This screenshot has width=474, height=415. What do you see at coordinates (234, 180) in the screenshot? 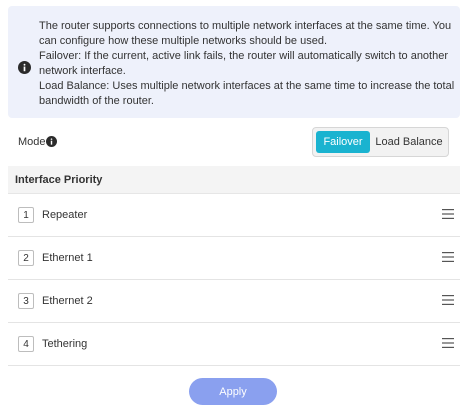
I see `interface-priority-header: Interface Priority` at bounding box center [234, 180].